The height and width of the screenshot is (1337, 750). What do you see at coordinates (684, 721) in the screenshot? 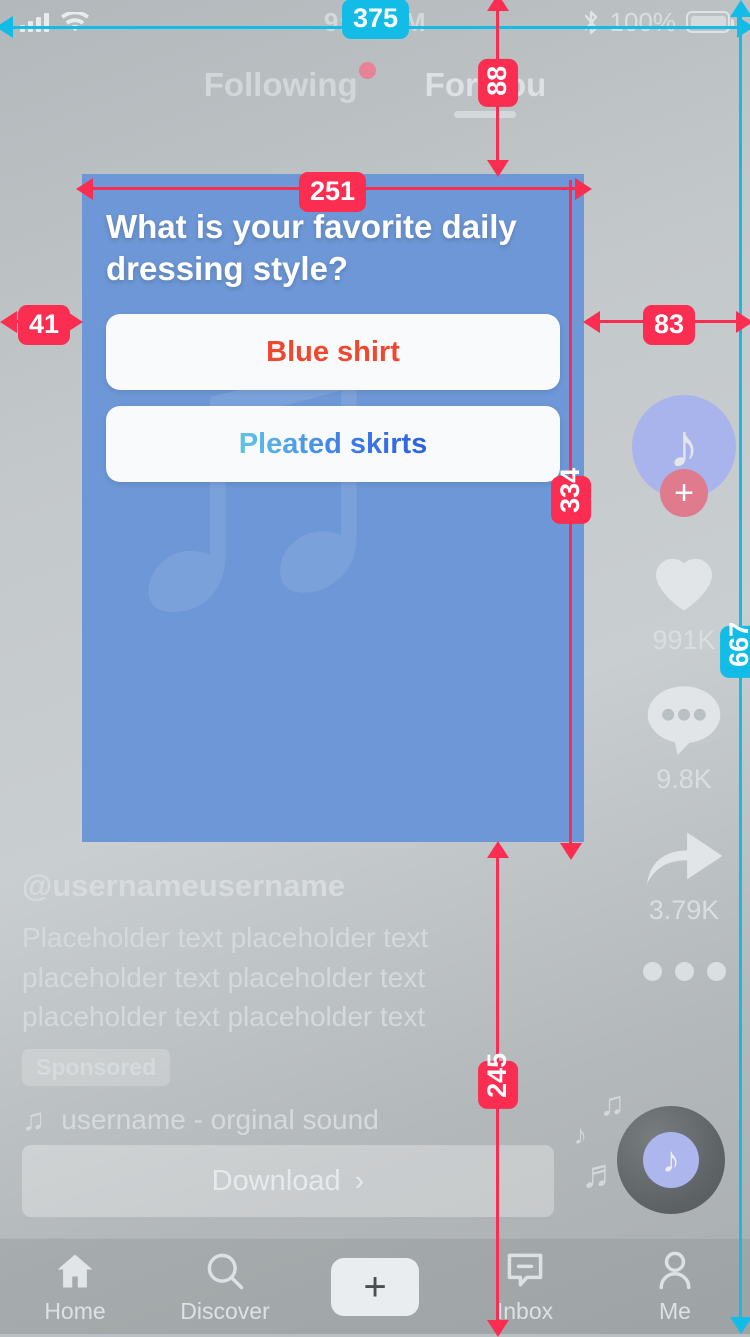
I see `comment-bubble-icon` at bounding box center [684, 721].